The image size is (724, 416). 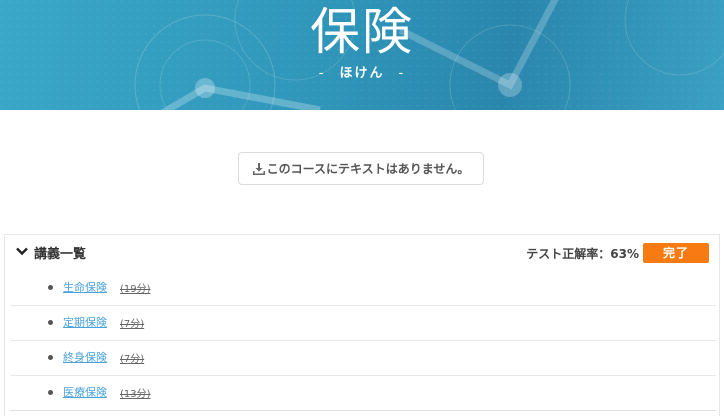 What do you see at coordinates (368, 169) in the screenshot?
I see `text-download-label: このコースにテキストはありません。` at bounding box center [368, 169].